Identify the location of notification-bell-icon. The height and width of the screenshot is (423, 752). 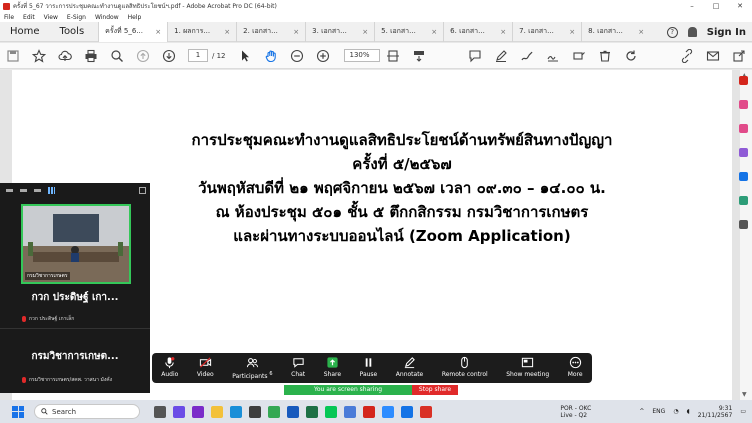
(692, 32).